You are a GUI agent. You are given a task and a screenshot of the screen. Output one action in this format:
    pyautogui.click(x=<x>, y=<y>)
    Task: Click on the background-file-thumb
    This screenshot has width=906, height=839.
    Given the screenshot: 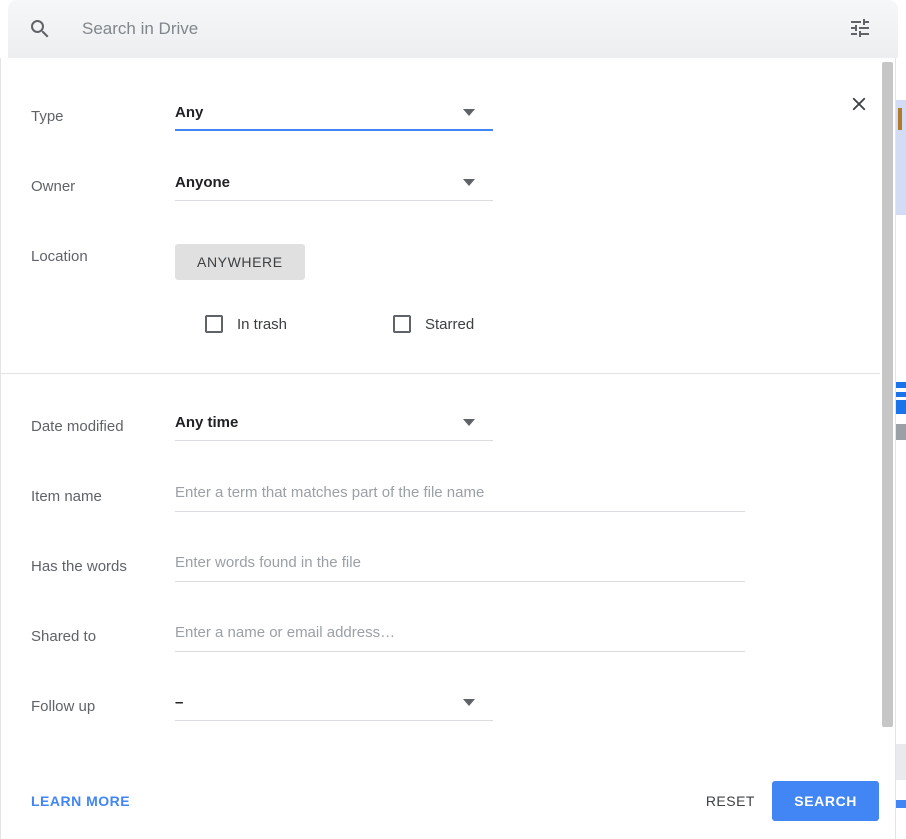 What is the action you would take?
    pyautogui.click(x=900, y=119)
    